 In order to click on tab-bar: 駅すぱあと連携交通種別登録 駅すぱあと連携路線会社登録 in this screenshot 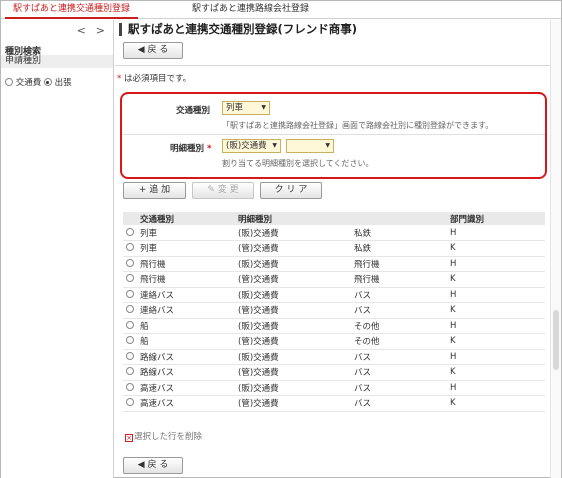, I will do `click(281, 10)`.